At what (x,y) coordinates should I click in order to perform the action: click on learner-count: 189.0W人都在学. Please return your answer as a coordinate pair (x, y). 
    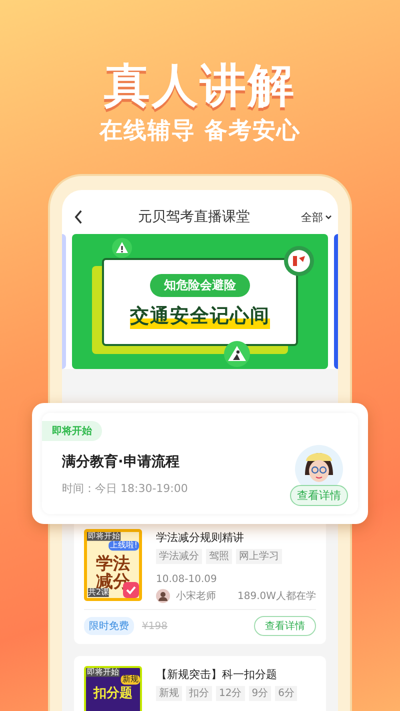
    Looking at the image, I should click on (276, 596).